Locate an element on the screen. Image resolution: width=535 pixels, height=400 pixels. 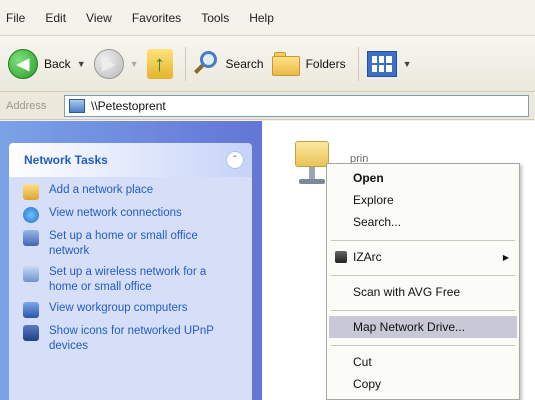
menu-file: File is located at coordinates (15, 18).